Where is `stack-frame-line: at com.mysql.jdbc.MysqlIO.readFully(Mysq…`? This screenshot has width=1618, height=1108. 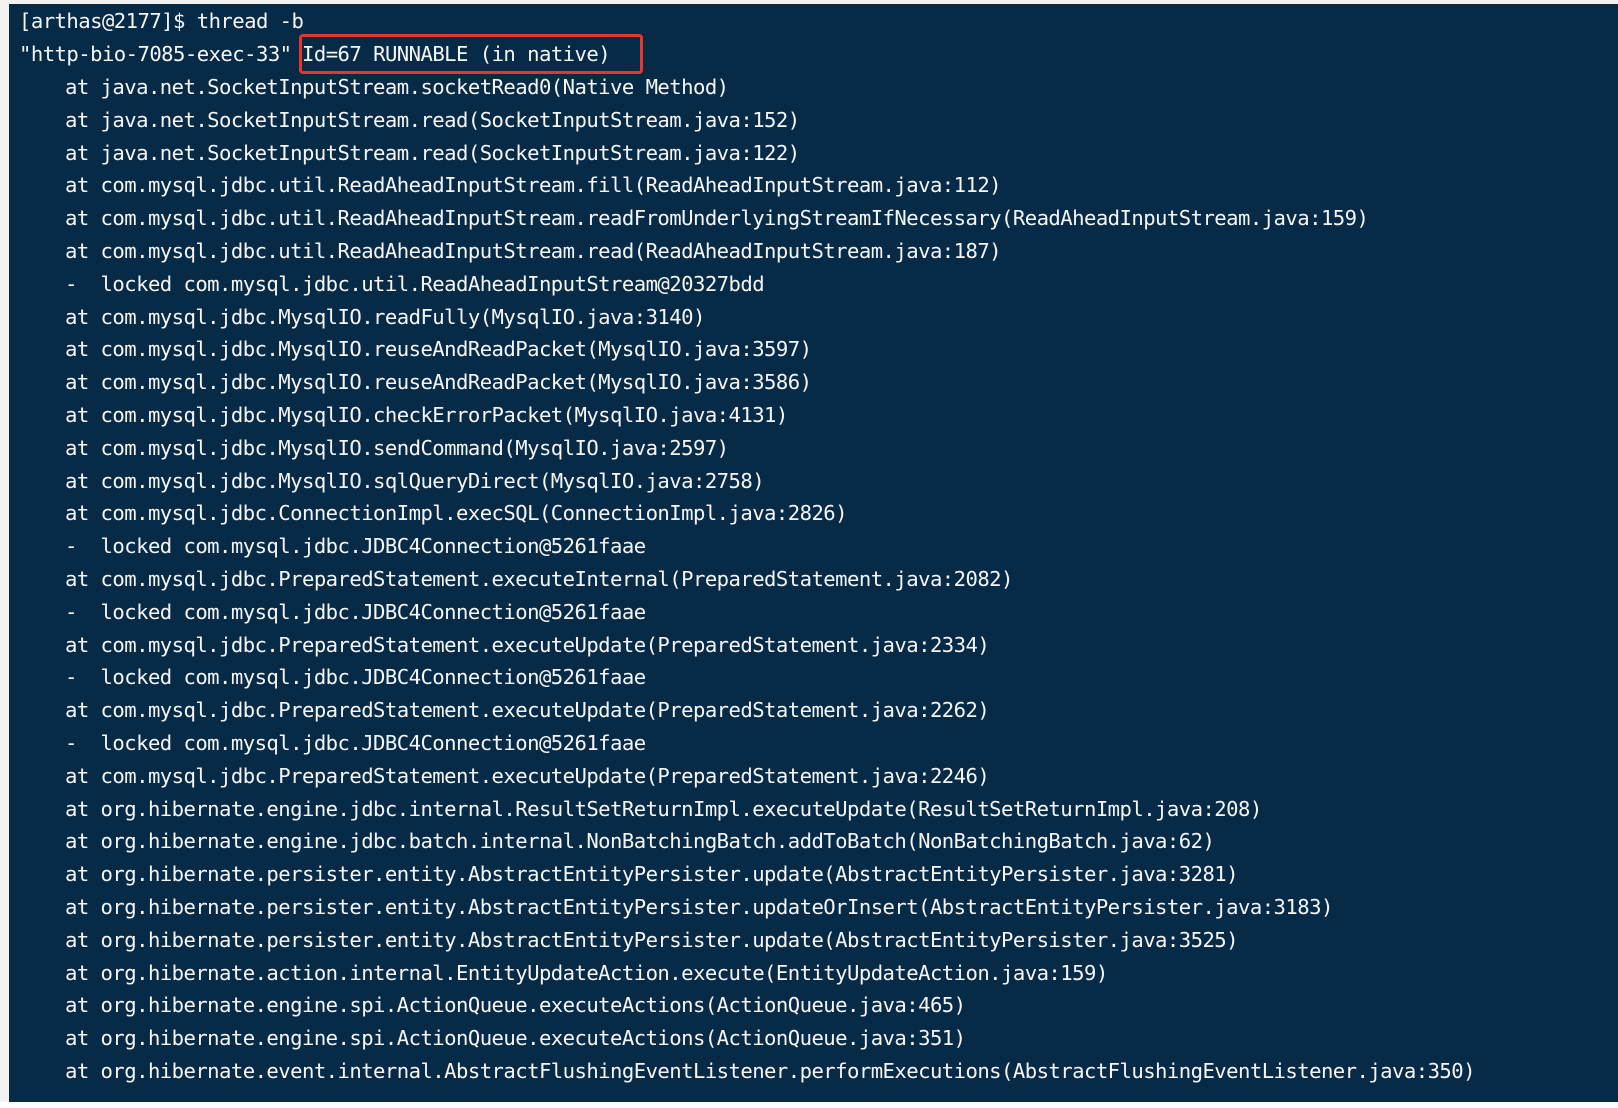 stack-frame-line: at com.mysql.jdbc.MysqlIO.readFully(Mysq… is located at coordinates (385, 316).